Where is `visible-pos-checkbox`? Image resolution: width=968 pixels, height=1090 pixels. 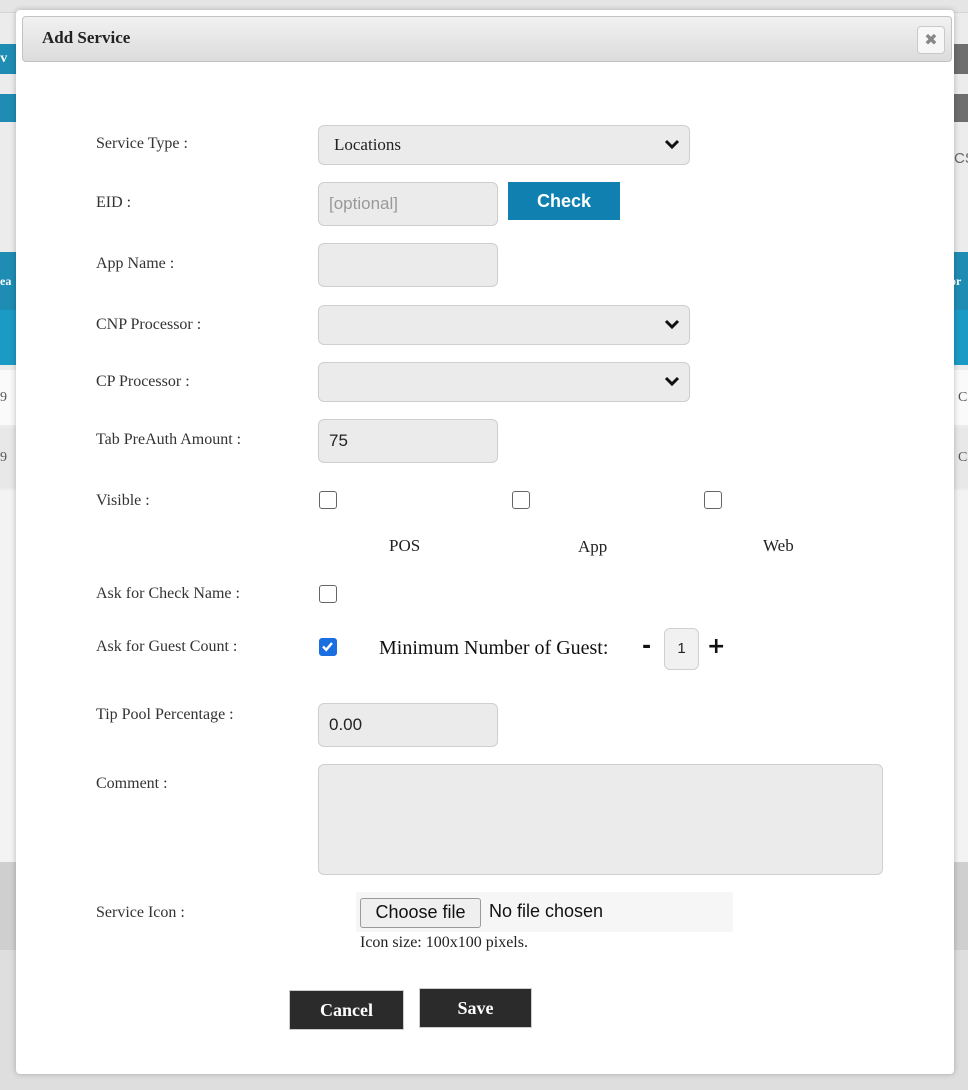
visible-pos-checkbox is located at coordinates (328, 500).